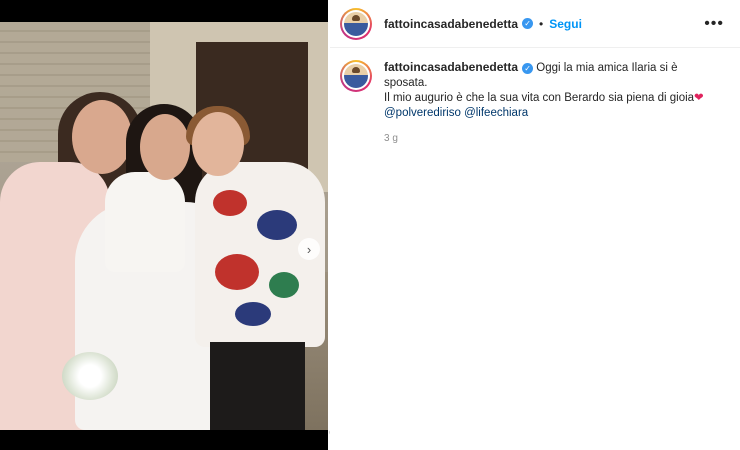 This screenshot has height=450, width=740. What do you see at coordinates (257, 386) in the screenshot?
I see `friend-trousers` at bounding box center [257, 386].